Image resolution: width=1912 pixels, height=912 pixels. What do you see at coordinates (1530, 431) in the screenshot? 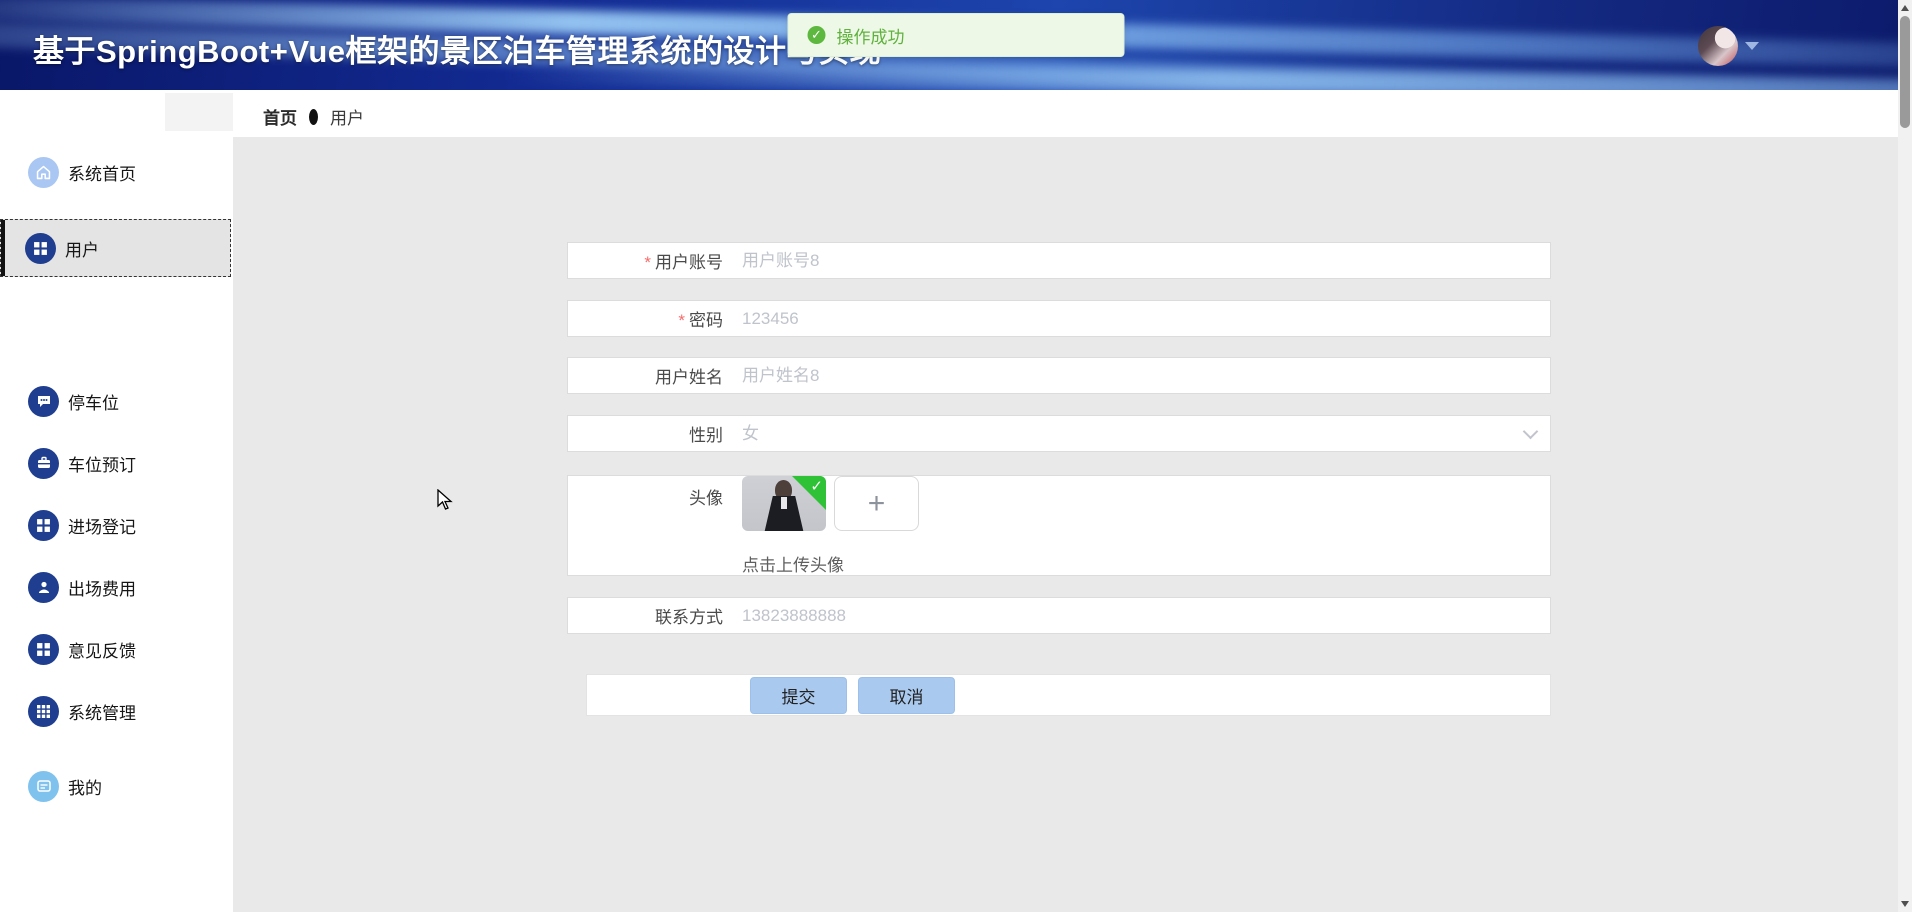
I see `chevron-down-icon` at bounding box center [1530, 431].